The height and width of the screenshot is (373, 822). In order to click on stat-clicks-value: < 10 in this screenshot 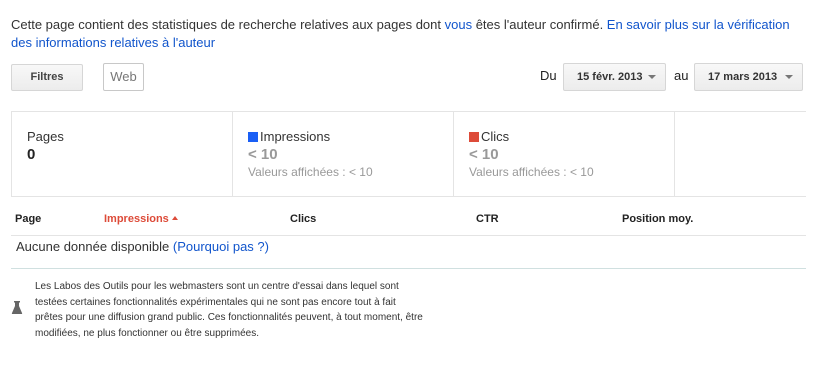, I will do `click(484, 154)`.